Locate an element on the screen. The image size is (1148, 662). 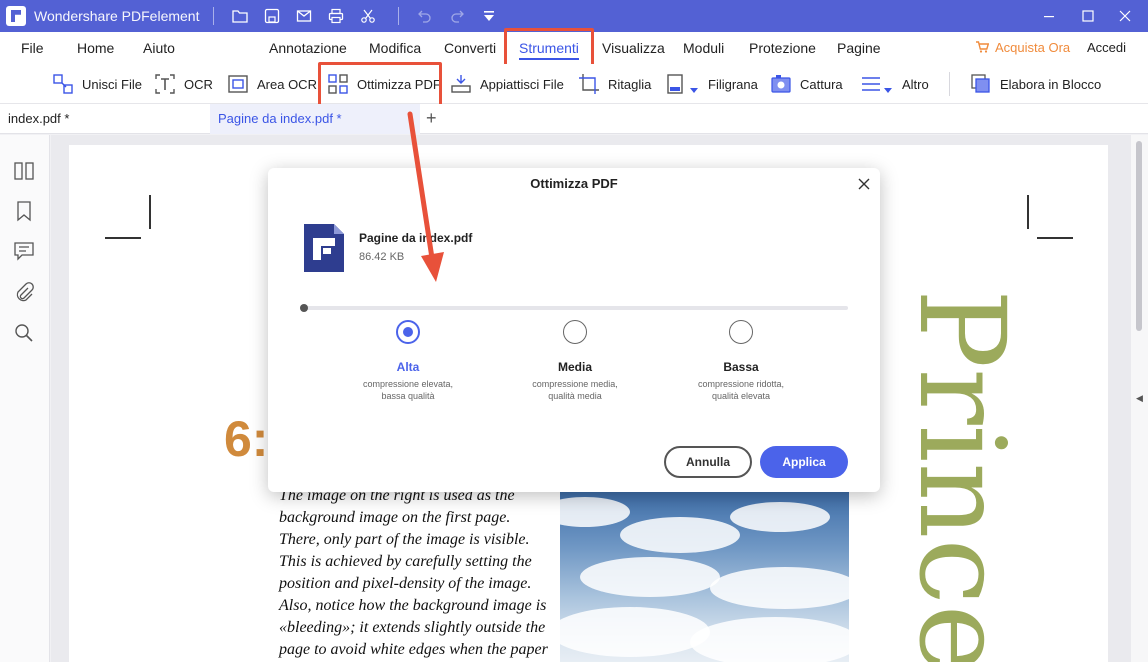
tab-pages-from-index: Pagine da index.pdf * is located at coordinates (315, 119).